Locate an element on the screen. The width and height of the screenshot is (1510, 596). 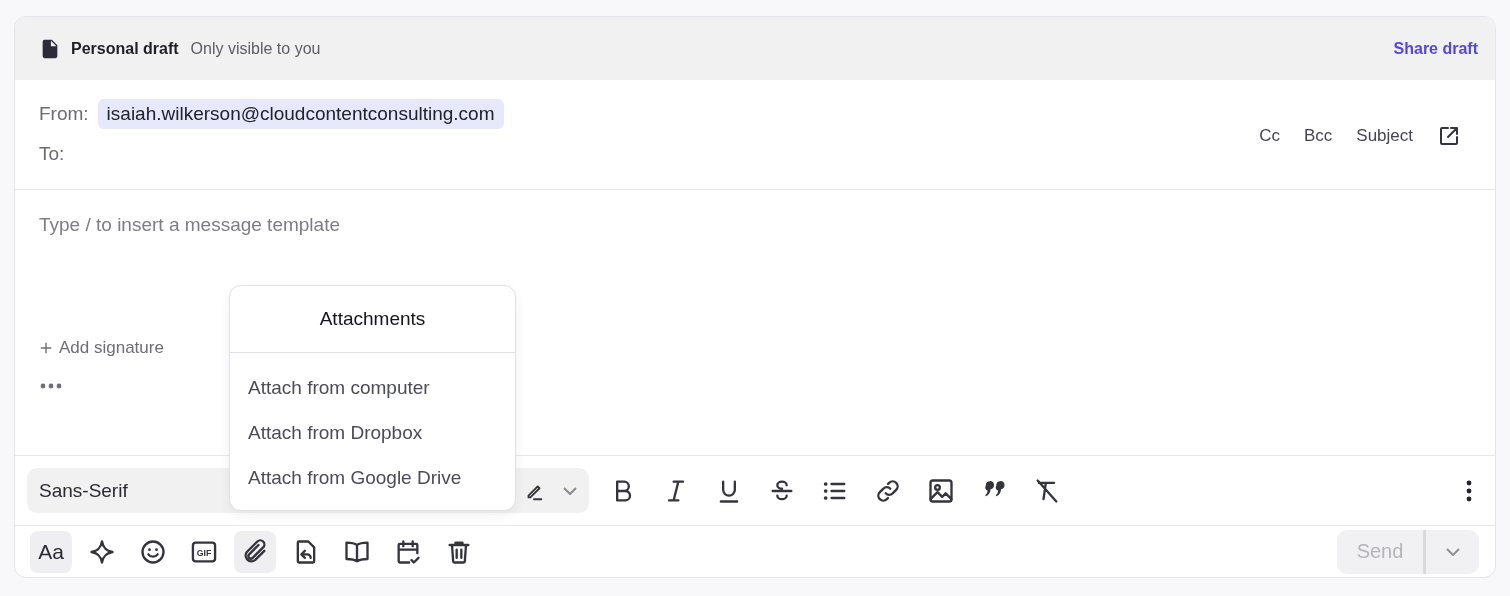
draft-visibility-note: Only visible to you is located at coordinates (255, 48).